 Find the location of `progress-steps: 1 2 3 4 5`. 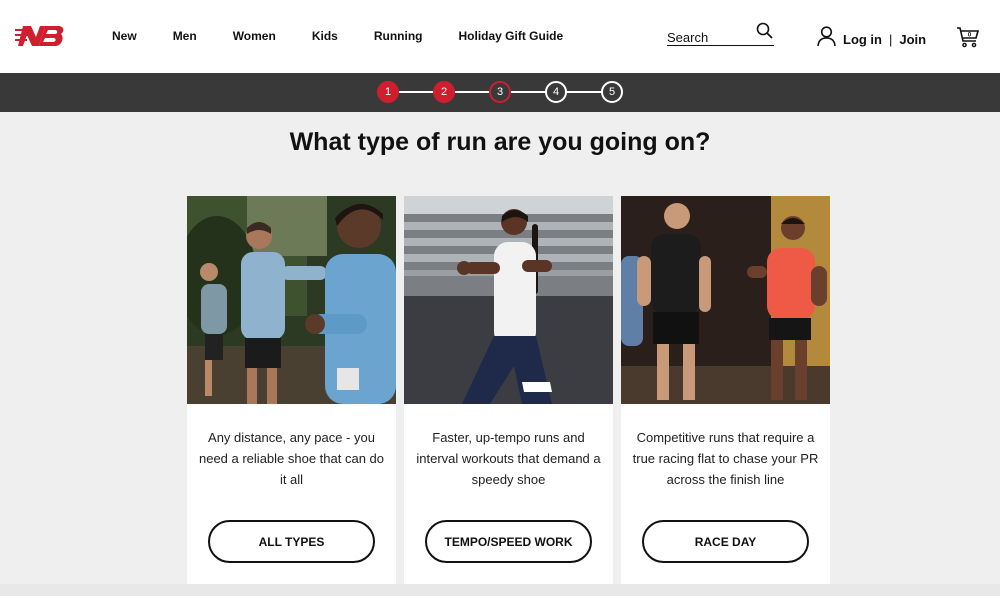

progress-steps: 1 2 3 4 5 is located at coordinates (500, 92).